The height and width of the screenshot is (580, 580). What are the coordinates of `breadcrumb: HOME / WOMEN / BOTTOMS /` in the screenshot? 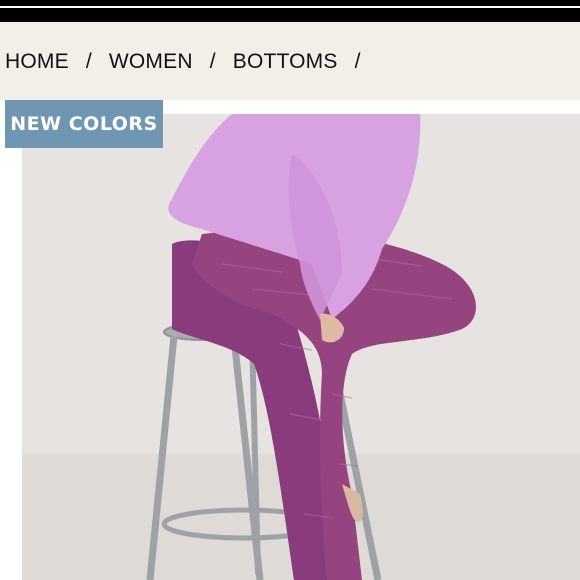 It's located at (191, 62).